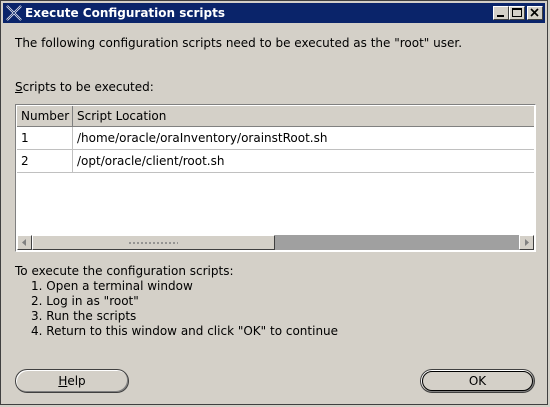 The image size is (550, 407). I want to click on help-label-rest: elp, so click(76, 381).